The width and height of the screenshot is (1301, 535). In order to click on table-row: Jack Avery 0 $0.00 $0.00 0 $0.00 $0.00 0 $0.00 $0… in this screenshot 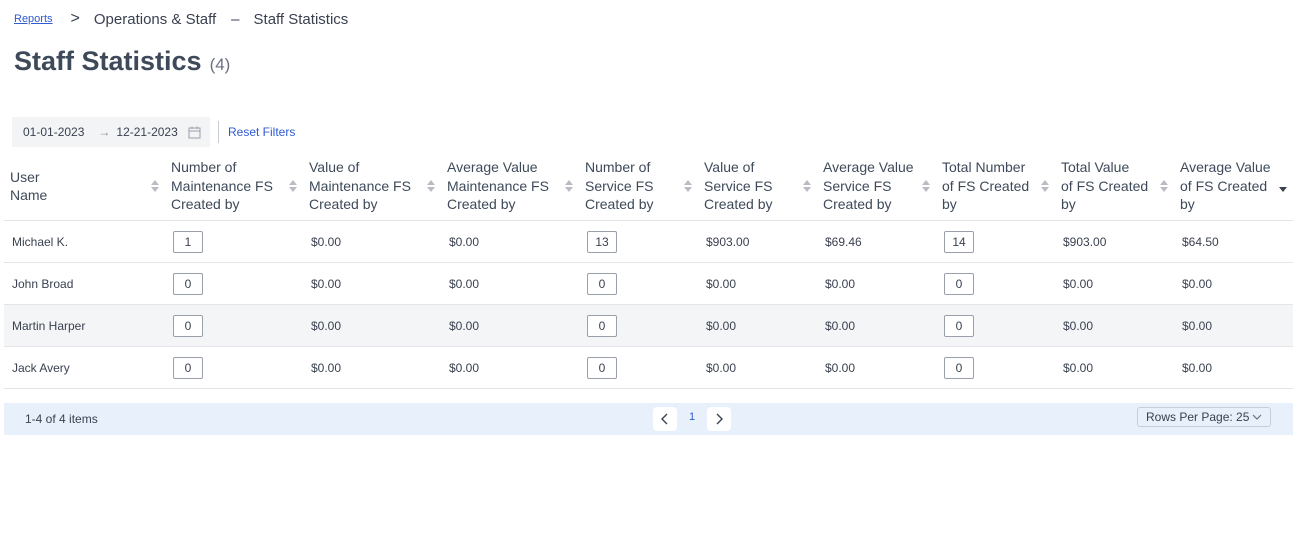, I will do `click(648, 367)`.